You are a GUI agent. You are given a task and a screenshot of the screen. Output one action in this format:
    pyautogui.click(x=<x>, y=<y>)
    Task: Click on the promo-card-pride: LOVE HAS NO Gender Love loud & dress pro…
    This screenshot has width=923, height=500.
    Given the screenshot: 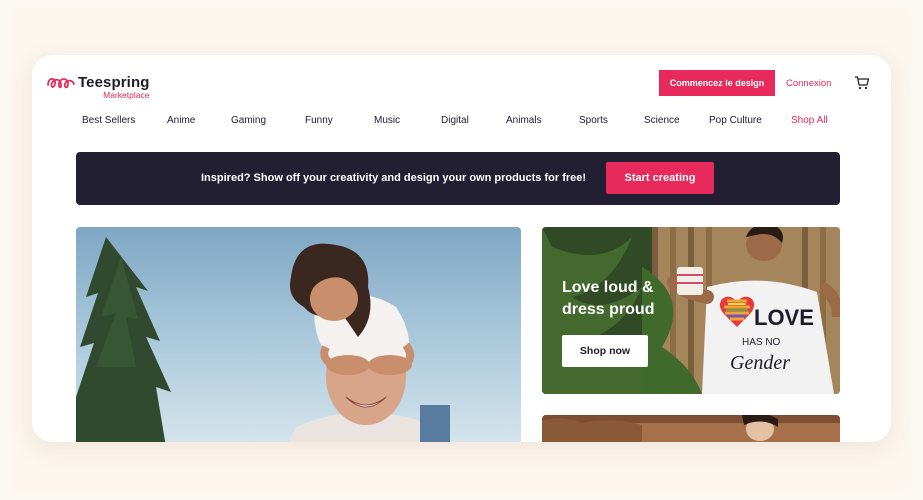 What is the action you would take?
    pyautogui.click(x=691, y=310)
    